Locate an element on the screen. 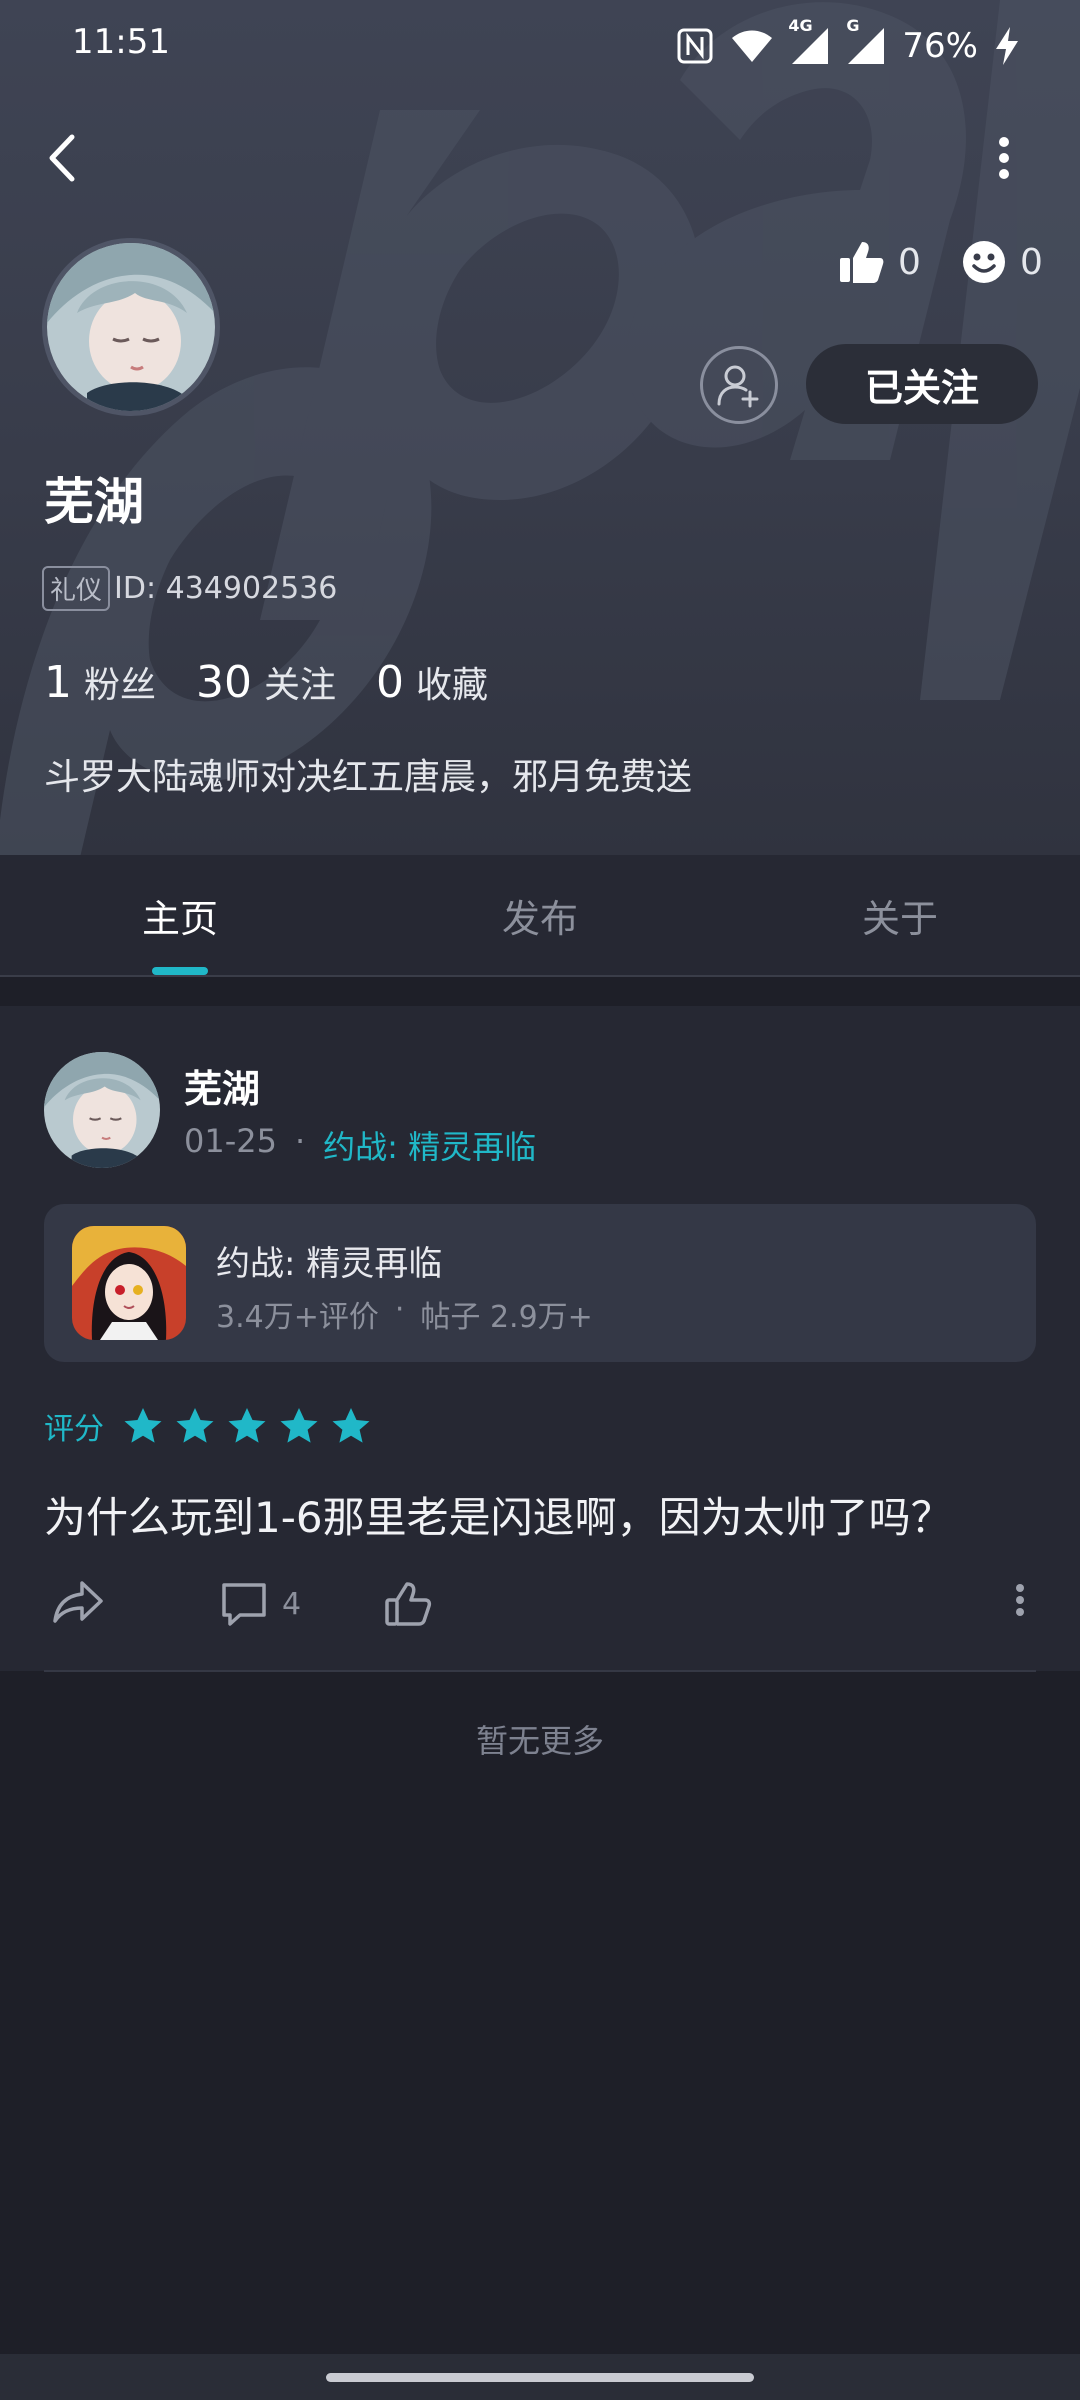  tab-about: 关于 is located at coordinates (900, 915).